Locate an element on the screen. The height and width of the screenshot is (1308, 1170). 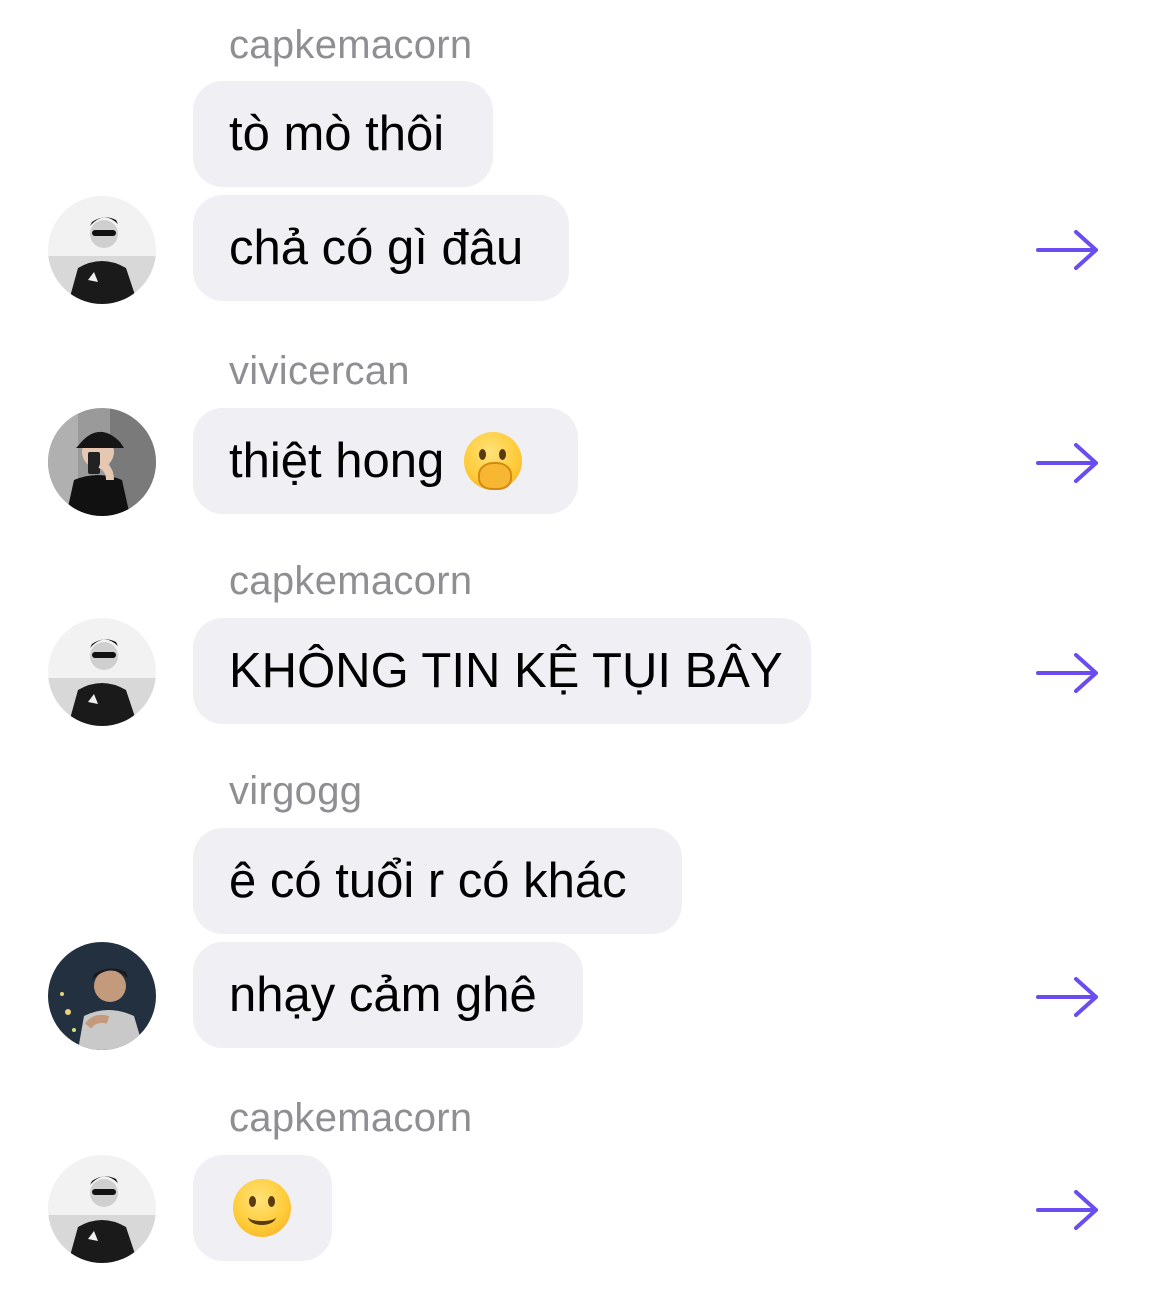
message-text: KHÔNG TIN KỆ TỤI BÂY is located at coordinates (506, 671).